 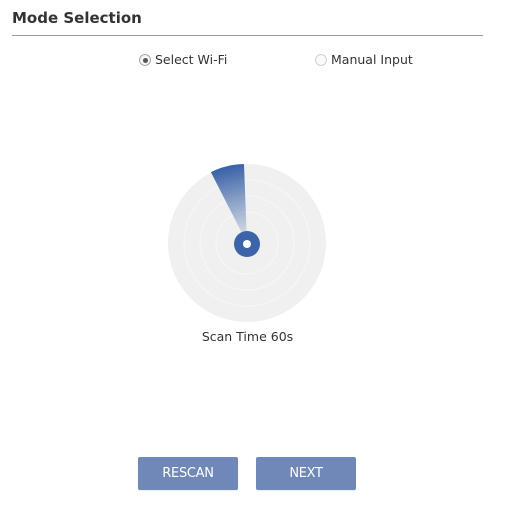 I want to click on select-wifi-radio, so click(x=145, y=60).